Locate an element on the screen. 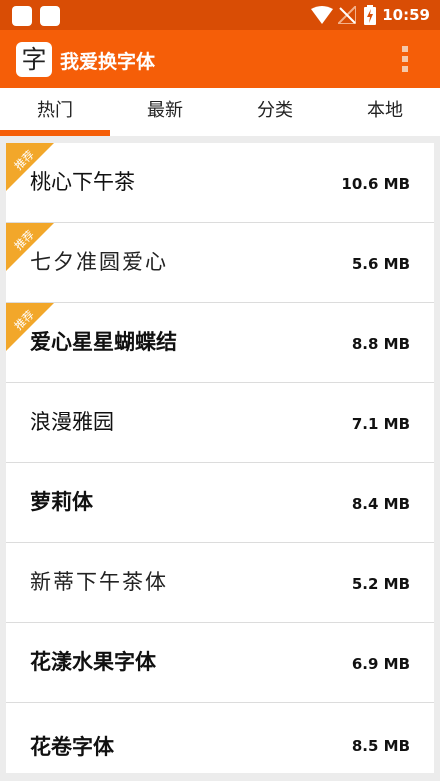 The image size is (440, 781). app-bar: 字 我爱换字体 is located at coordinates (220, 59).